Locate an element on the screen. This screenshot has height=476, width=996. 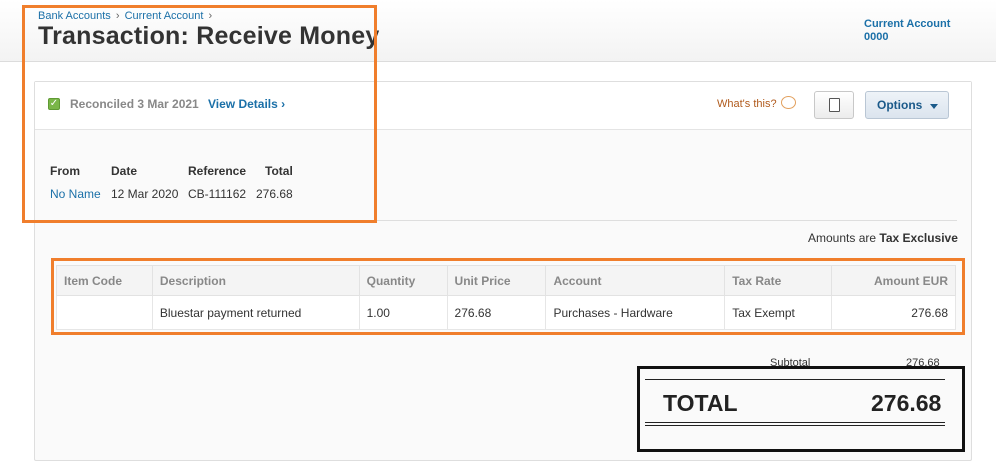
account-name: Current Account is located at coordinates (907, 24).